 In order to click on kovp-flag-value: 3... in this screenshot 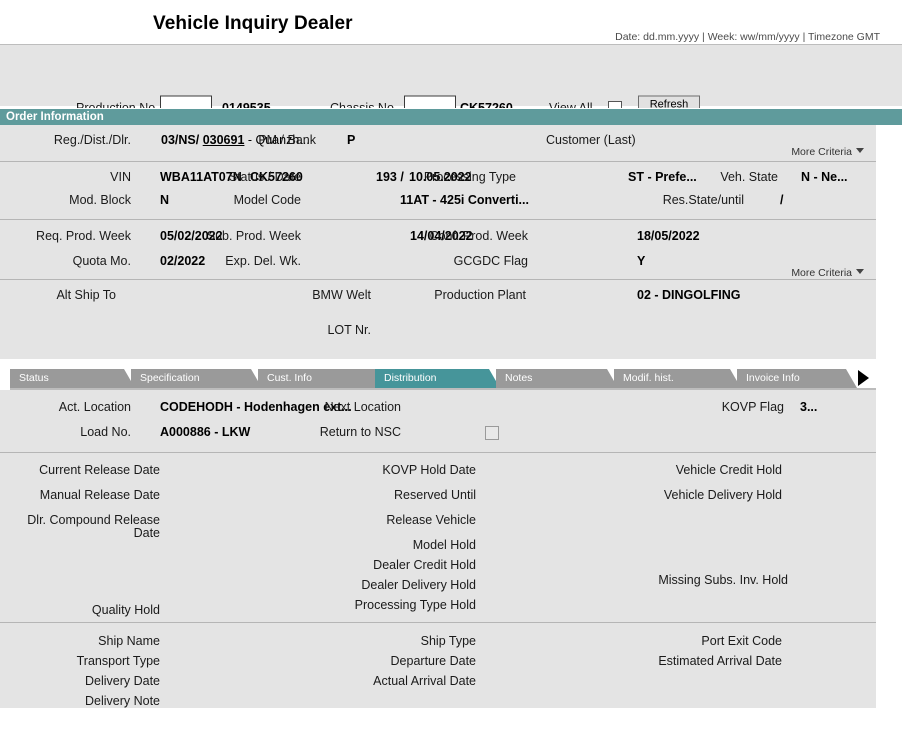, I will do `click(809, 407)`.